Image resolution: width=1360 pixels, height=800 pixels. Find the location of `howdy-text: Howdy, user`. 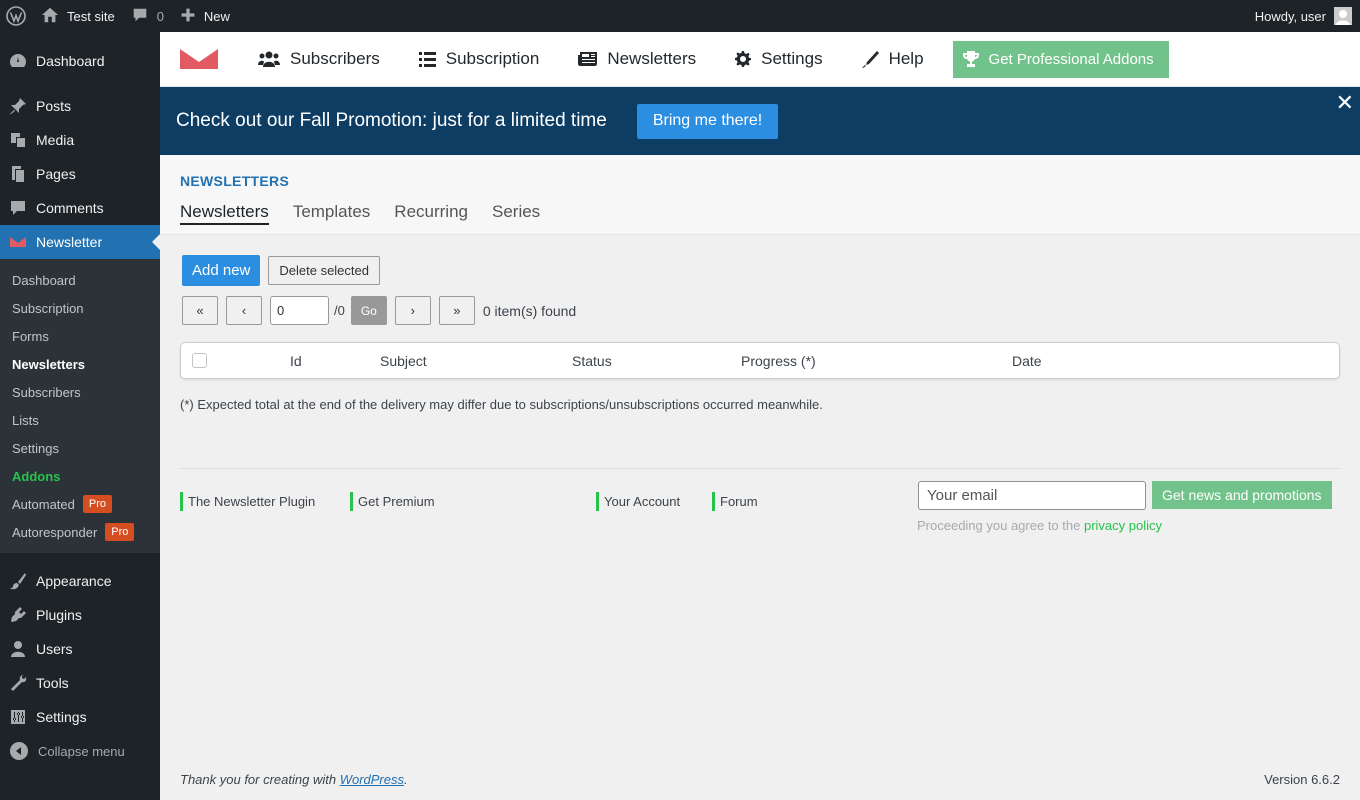

howdy-text: Howdy, user is located at coordinates (1290, 16).